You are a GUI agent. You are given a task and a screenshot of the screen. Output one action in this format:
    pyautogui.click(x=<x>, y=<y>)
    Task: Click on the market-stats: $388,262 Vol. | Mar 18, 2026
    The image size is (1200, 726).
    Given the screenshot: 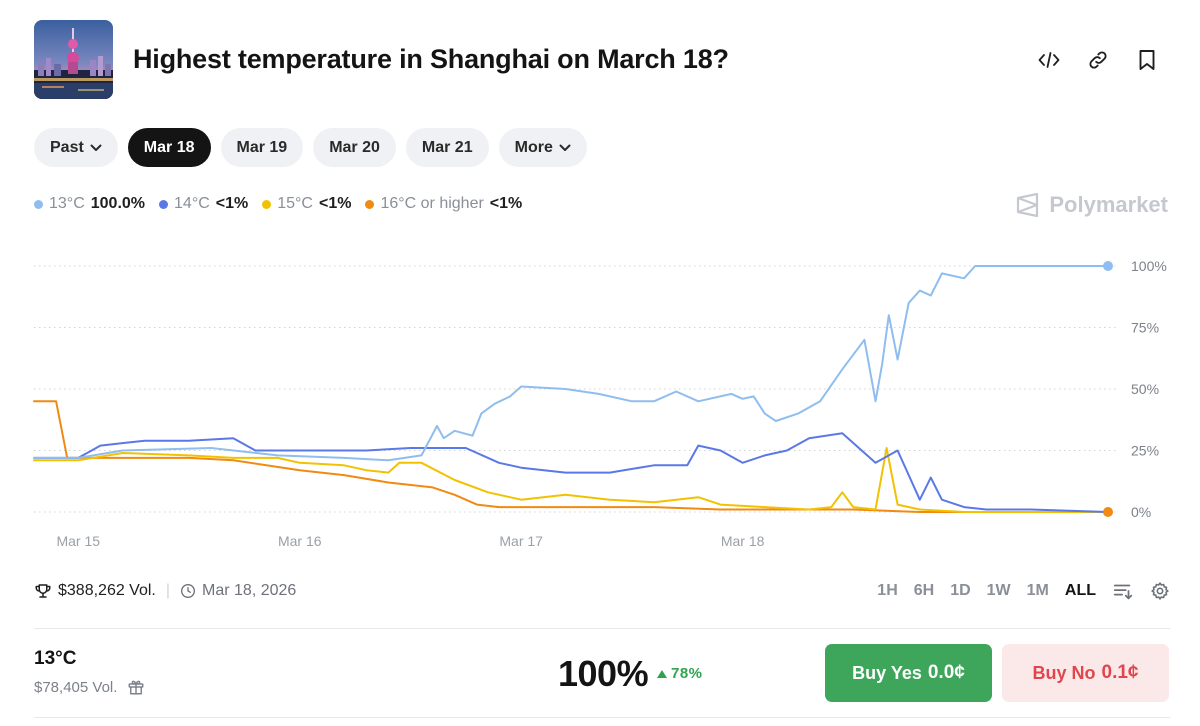 What is the action you would take?
    pyautogui.click(x=165, y=591)
    